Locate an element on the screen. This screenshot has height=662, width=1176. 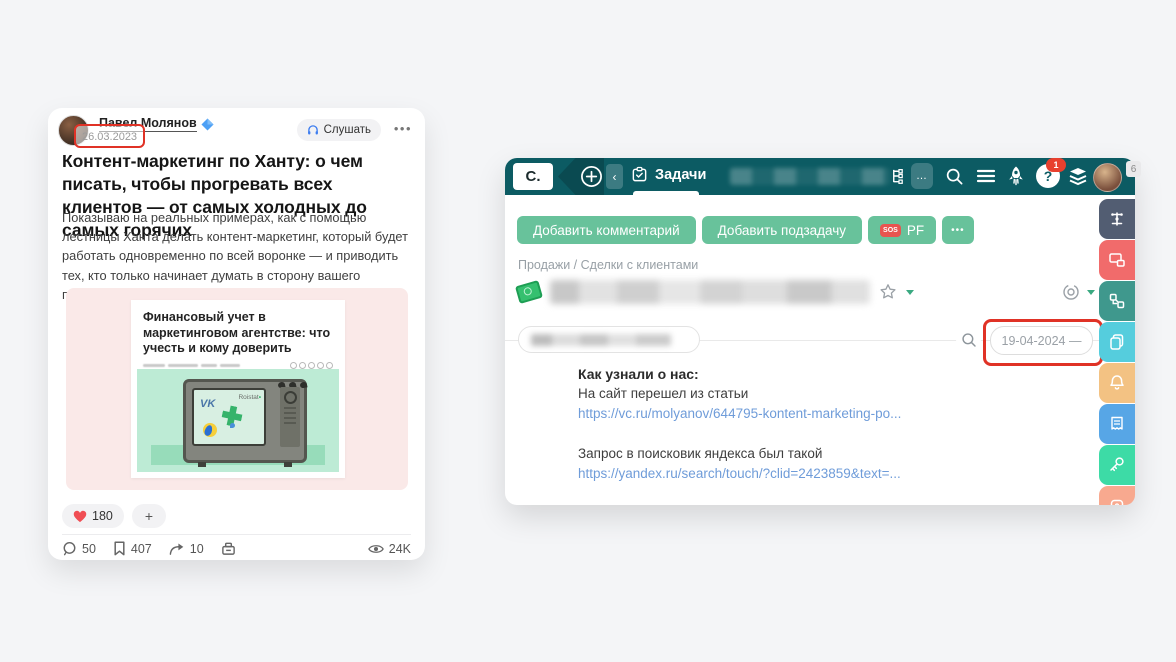
sidebar-notes-button is located at coordinates (1117, 424).